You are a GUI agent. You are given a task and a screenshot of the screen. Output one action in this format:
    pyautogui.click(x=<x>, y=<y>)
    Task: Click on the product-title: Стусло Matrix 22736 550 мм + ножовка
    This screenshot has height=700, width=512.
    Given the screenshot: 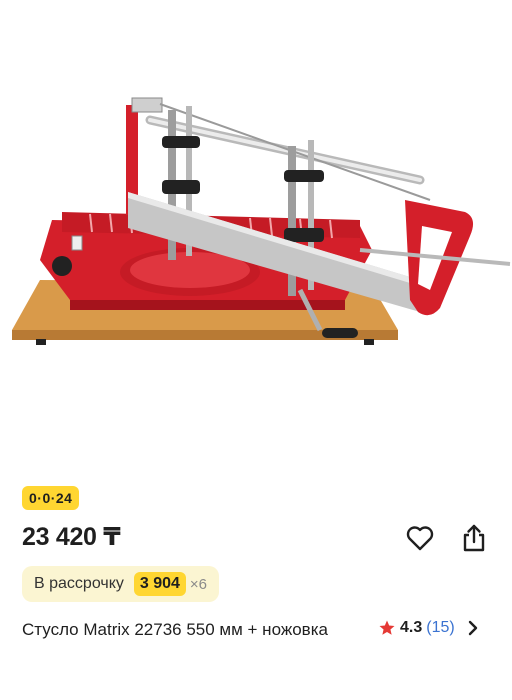 What is the action you would take?
    pyautogui.click(x=175, y=629)
    